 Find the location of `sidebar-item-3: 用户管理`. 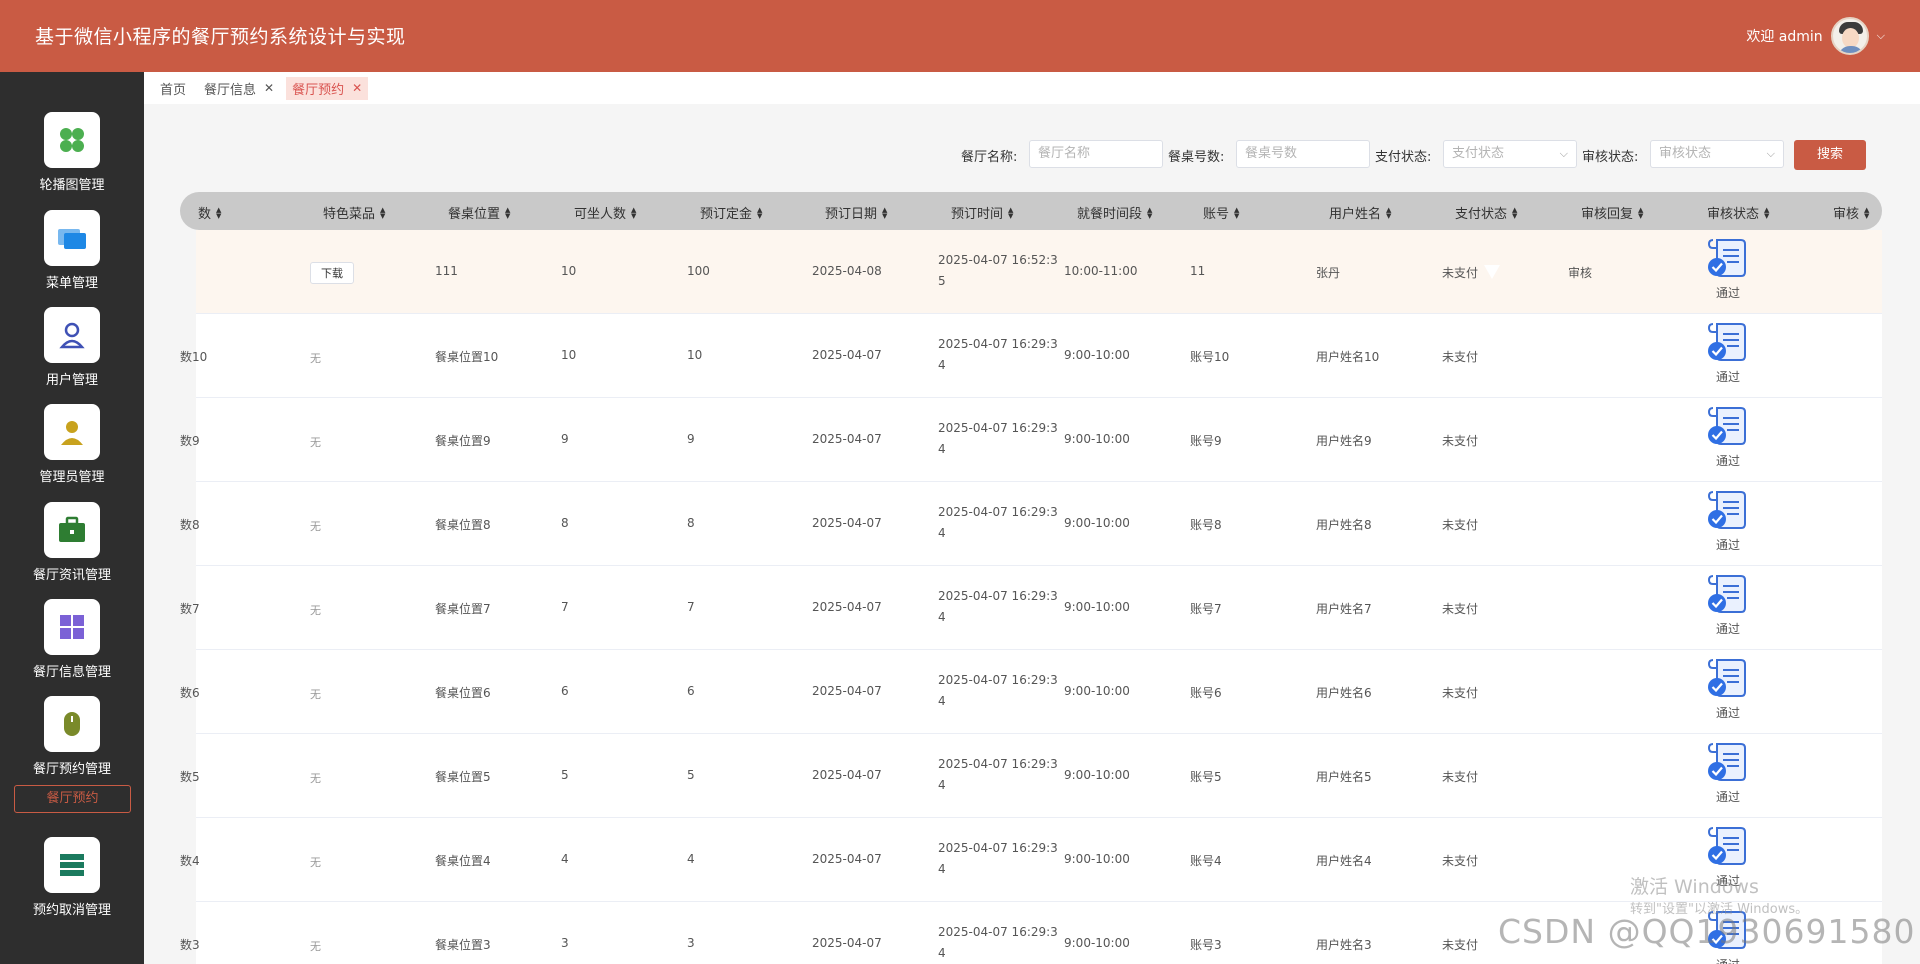

sidebar-item-3: 用户管理 is located at coordinates (72, 352).